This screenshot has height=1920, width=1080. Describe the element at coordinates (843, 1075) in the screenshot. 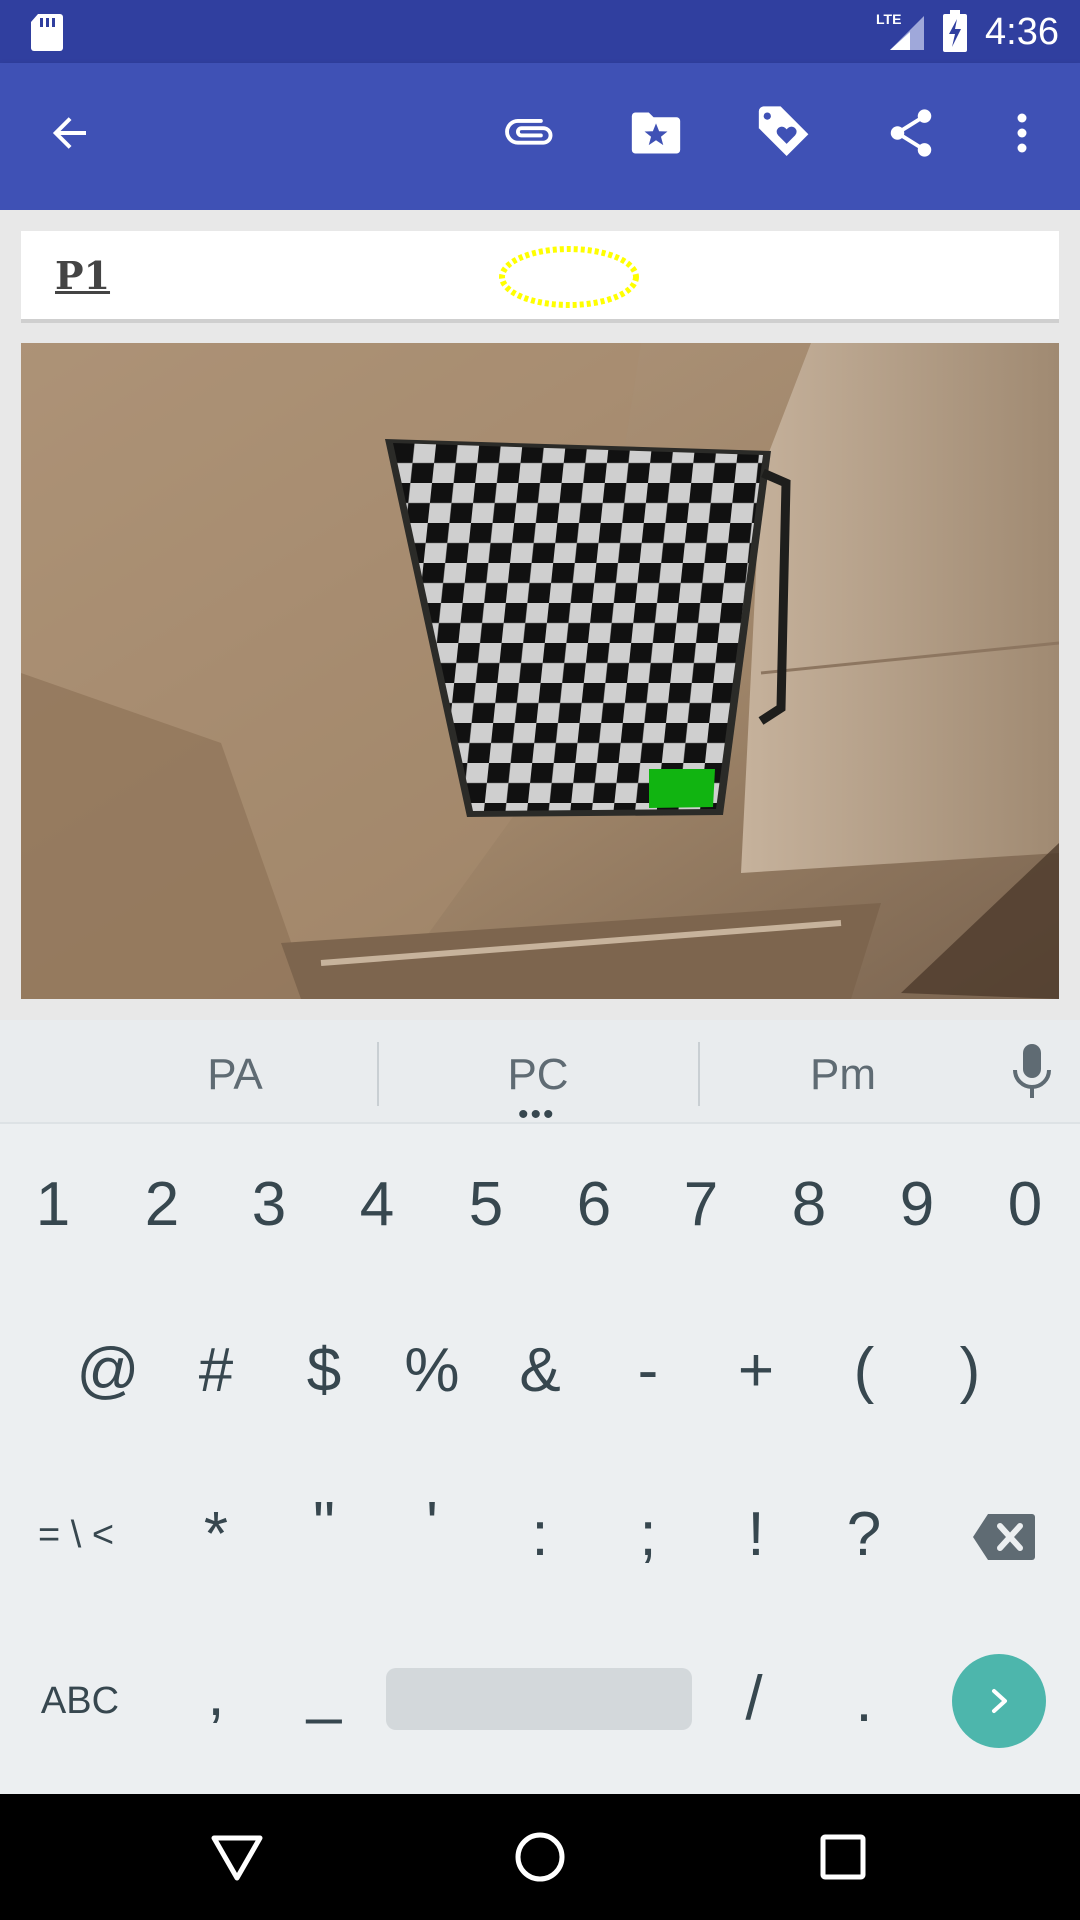

I see `suggestion-3: Pm` at that location.